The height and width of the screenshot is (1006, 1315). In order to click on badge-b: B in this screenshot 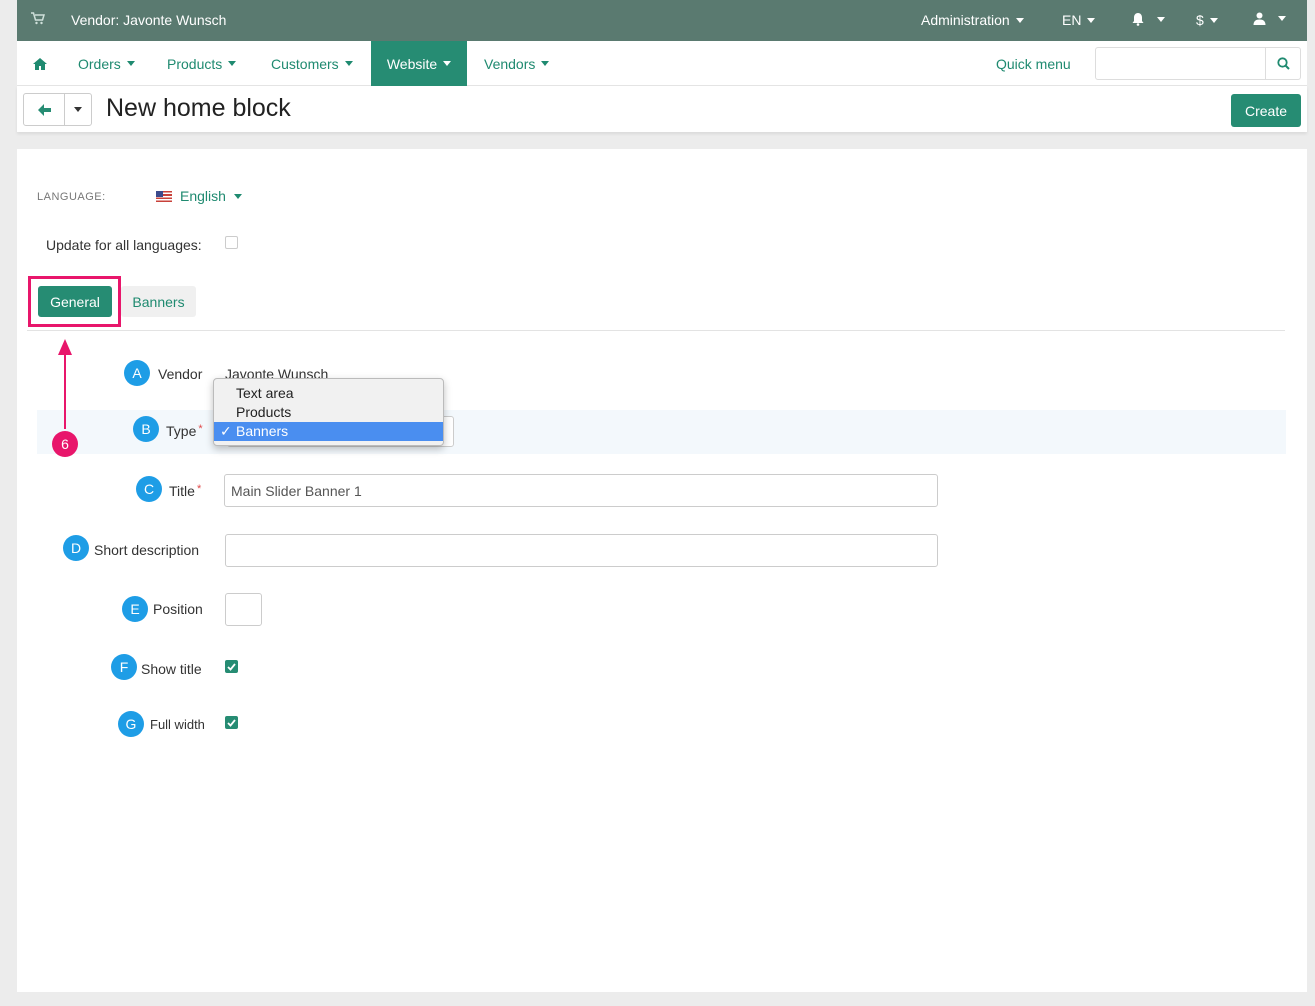, I will do `click(146, 429)`.